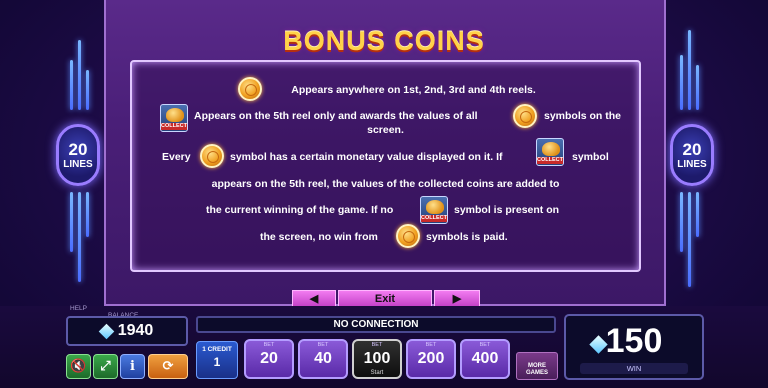 This screenshot has width=768, height=388. Describe the element at coordinates (583, 116) in the screenshot. I see `rule-line-2b: symbols on the` at that location.